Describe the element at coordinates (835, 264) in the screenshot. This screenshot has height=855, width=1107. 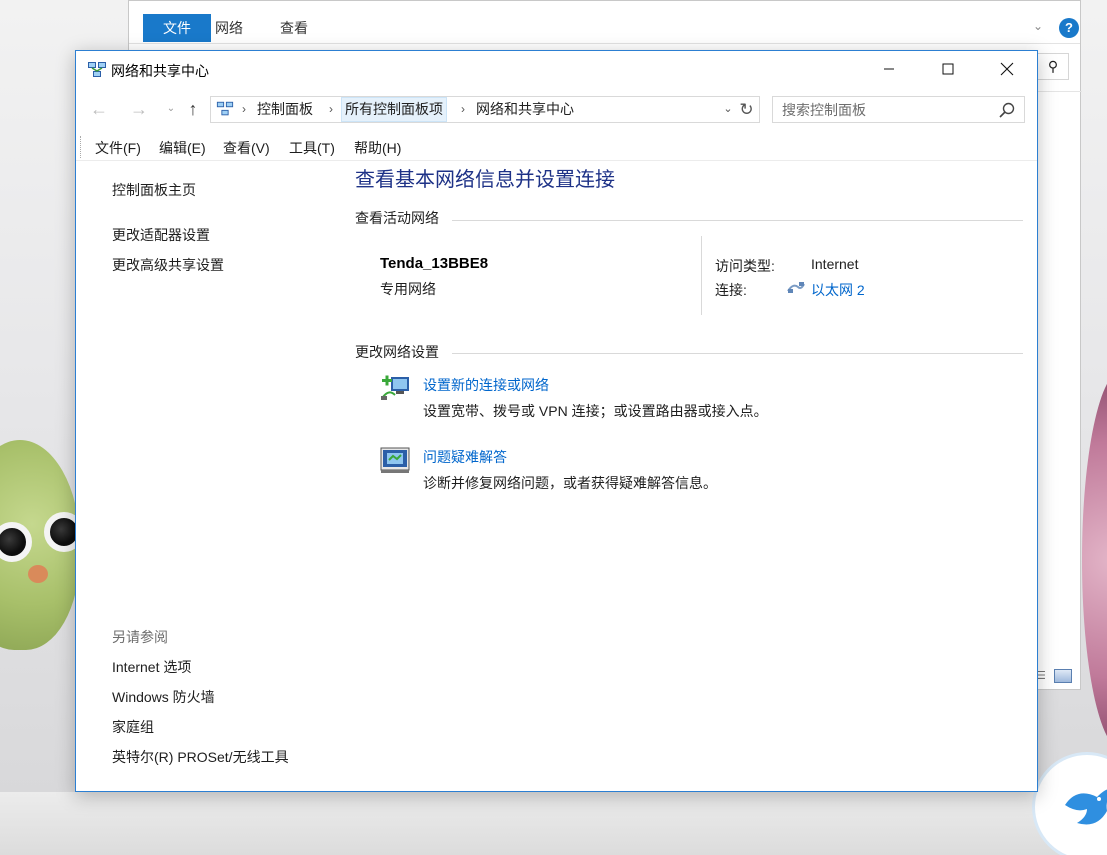
I see `access-type-value: Internet` at that location.